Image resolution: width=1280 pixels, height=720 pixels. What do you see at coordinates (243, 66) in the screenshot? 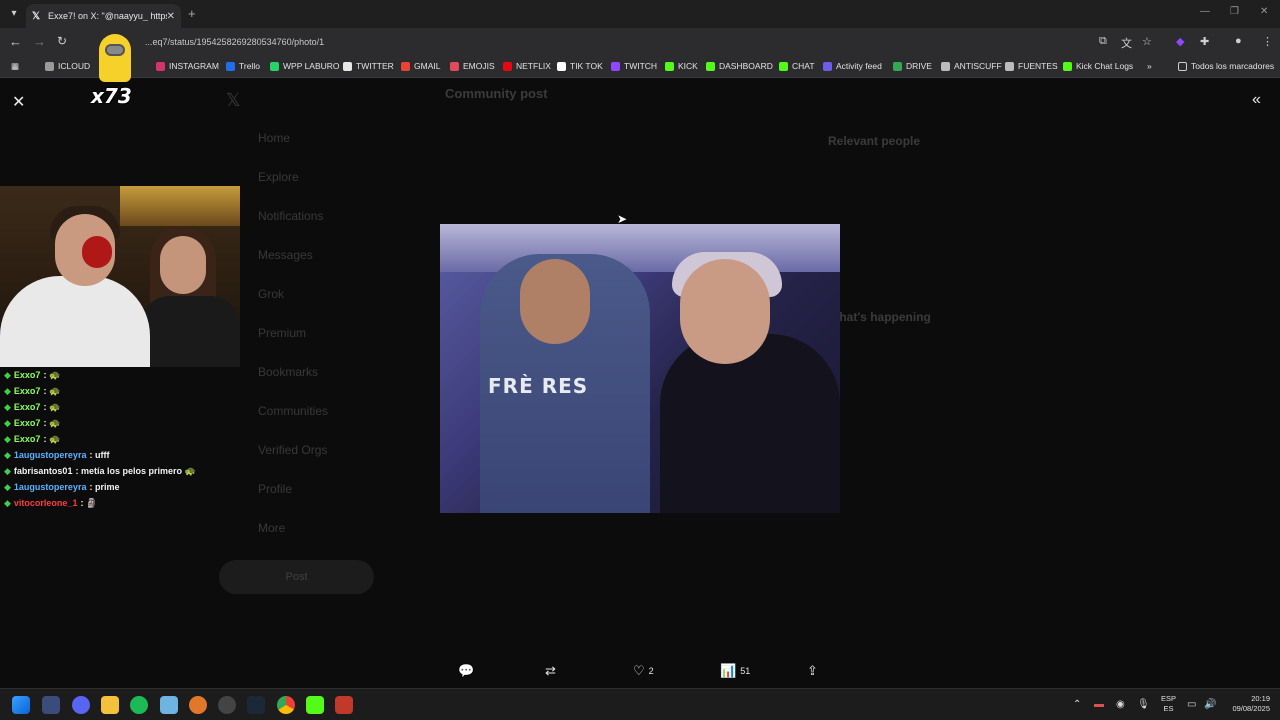
I see `bookmark-trello: Trello` at bounding box center [243, 66].